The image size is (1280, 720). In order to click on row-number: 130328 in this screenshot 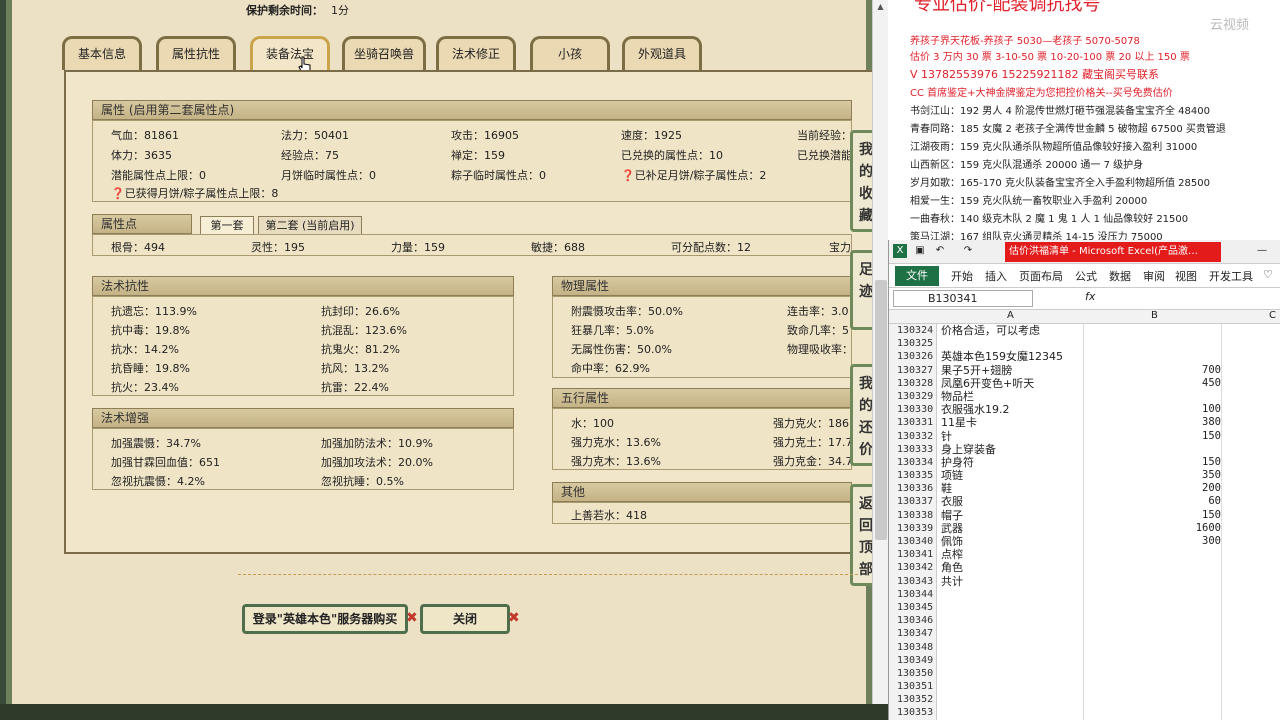, I will do `click(913, 383)`.